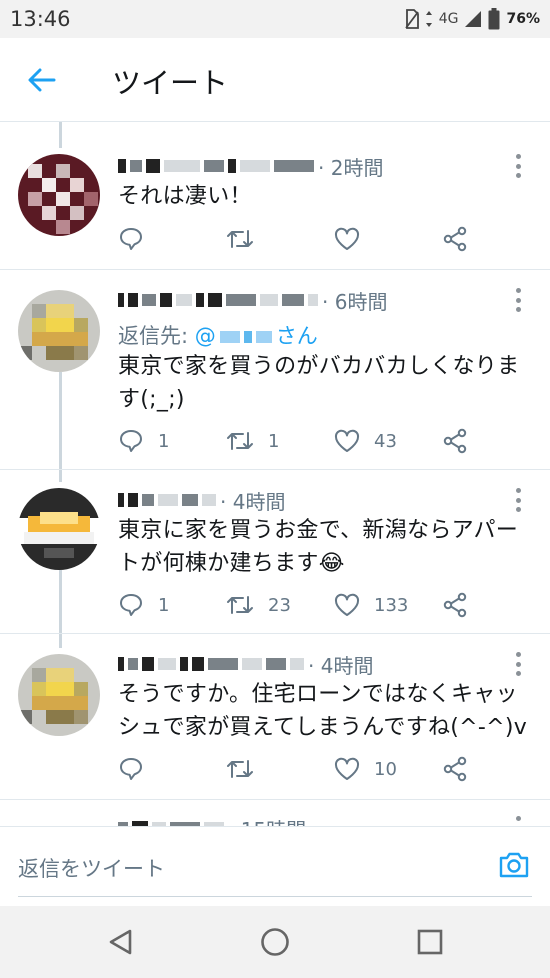 The width and height of the screenshot is (550, 978). I want to click on reply-to-handle: @ さん, so click(256, 336).